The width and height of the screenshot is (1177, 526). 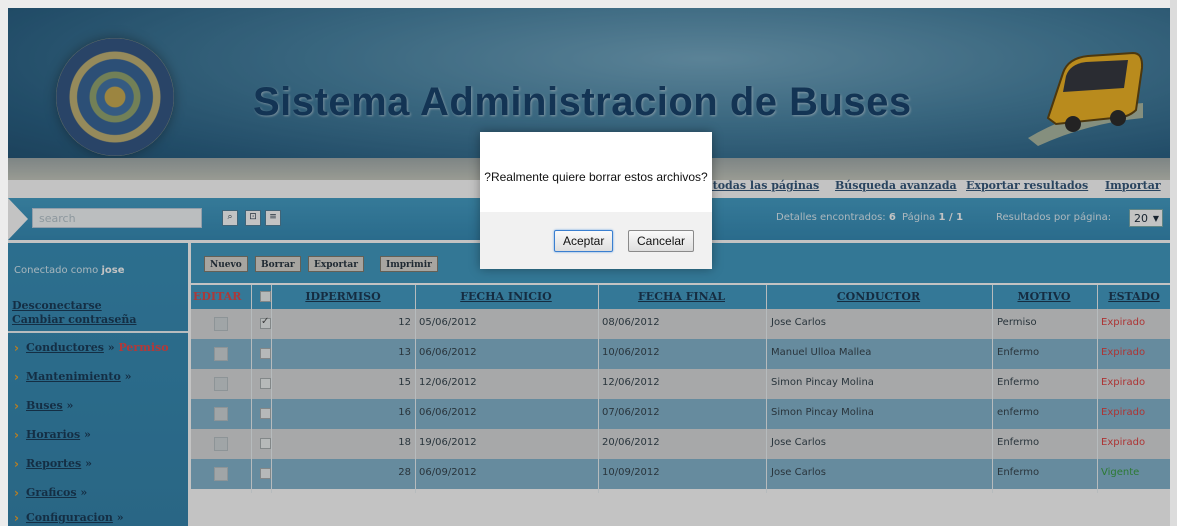 What do you see at coordinates (596, 177) in the screenshot?
I see `dialog-message: ?Realmente quiere borrar estos archivos?` at bounding box center [596, 177].